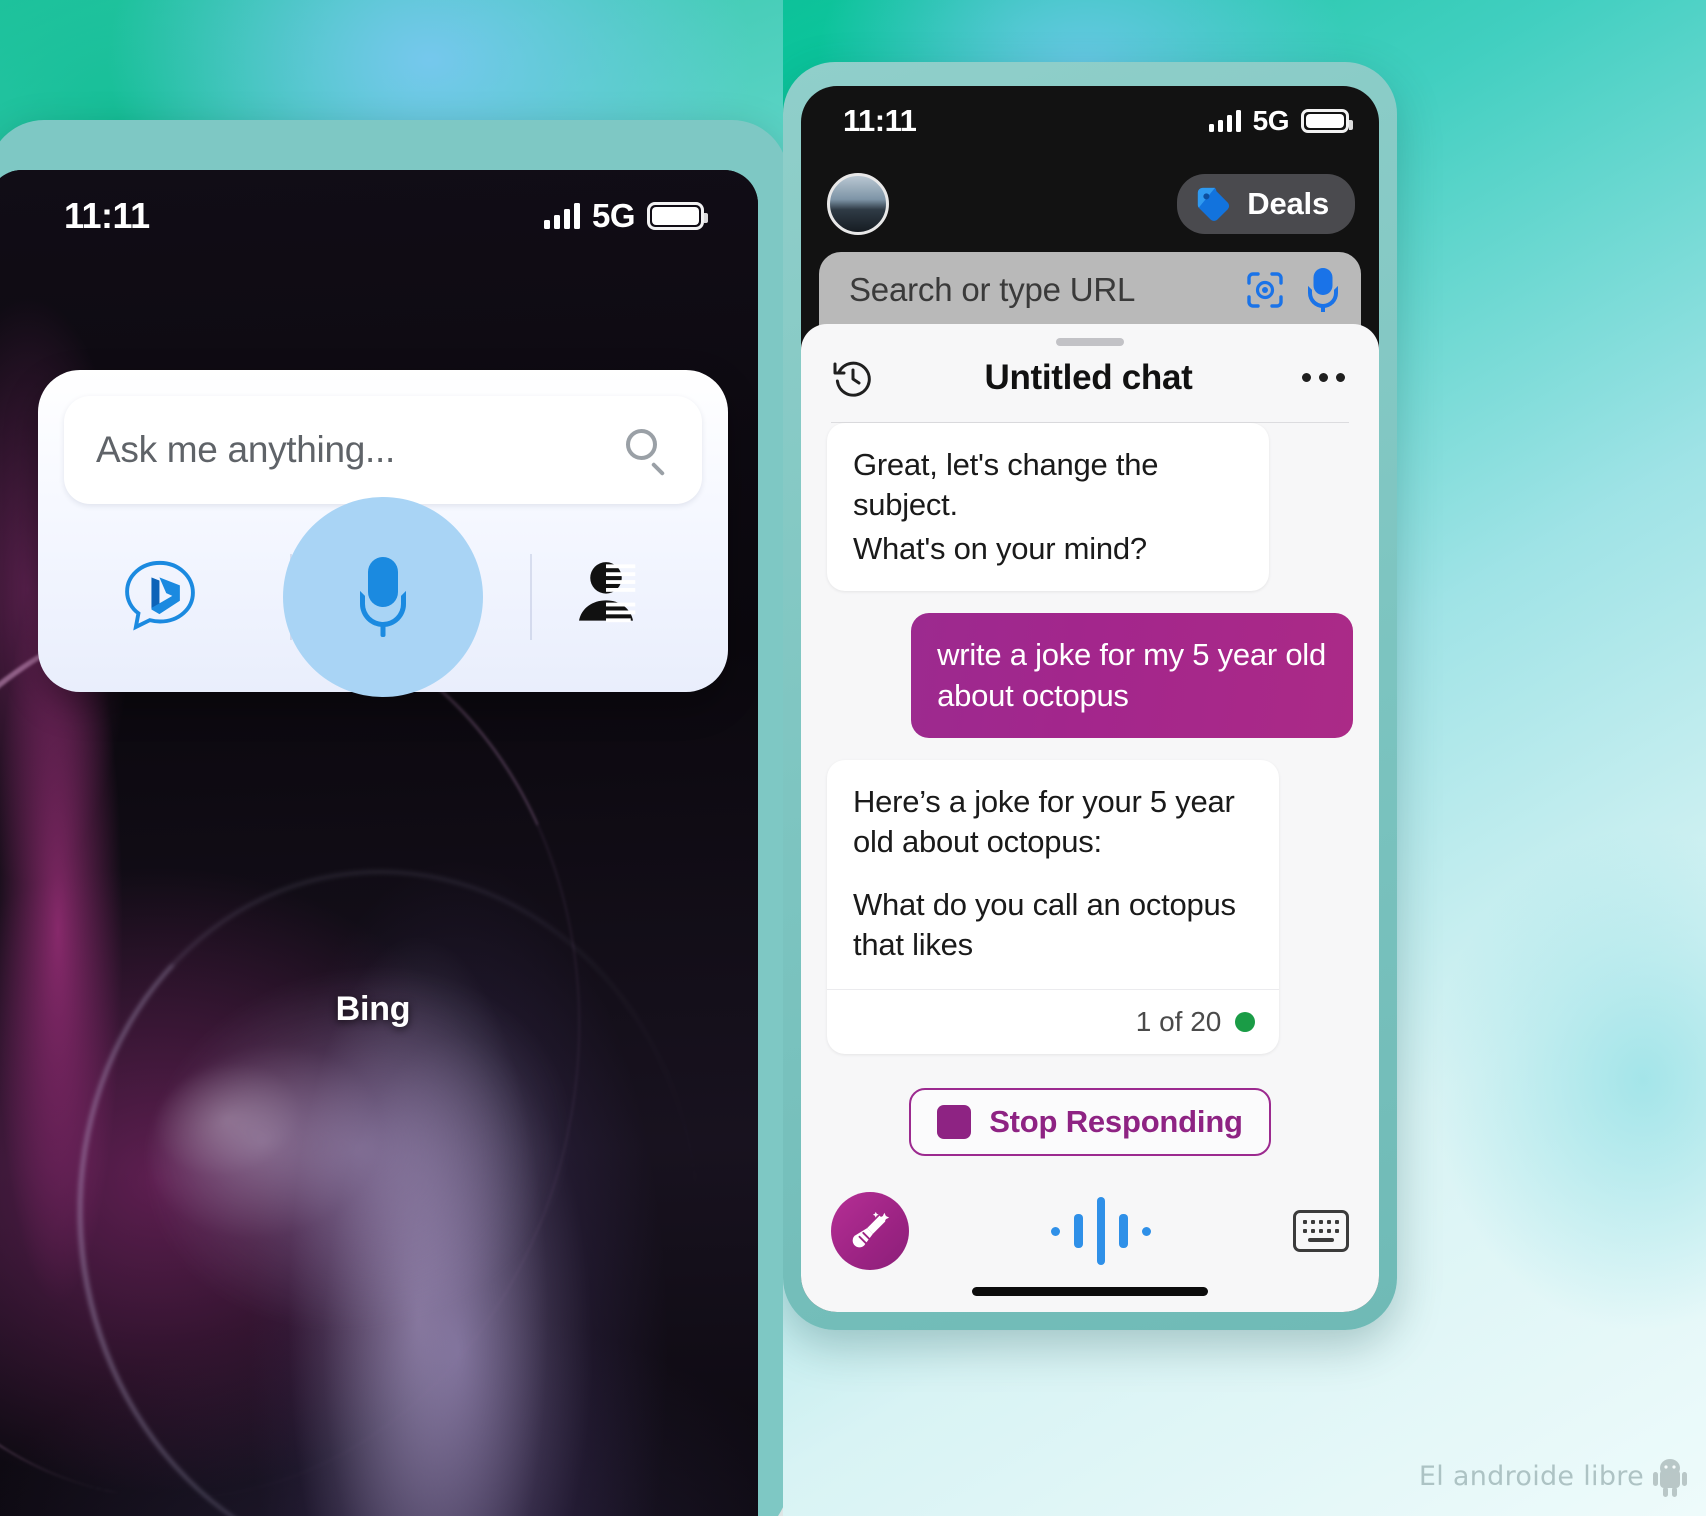  I want to click on stop-responding-button: Stop Responding, so click(1090, 1122).